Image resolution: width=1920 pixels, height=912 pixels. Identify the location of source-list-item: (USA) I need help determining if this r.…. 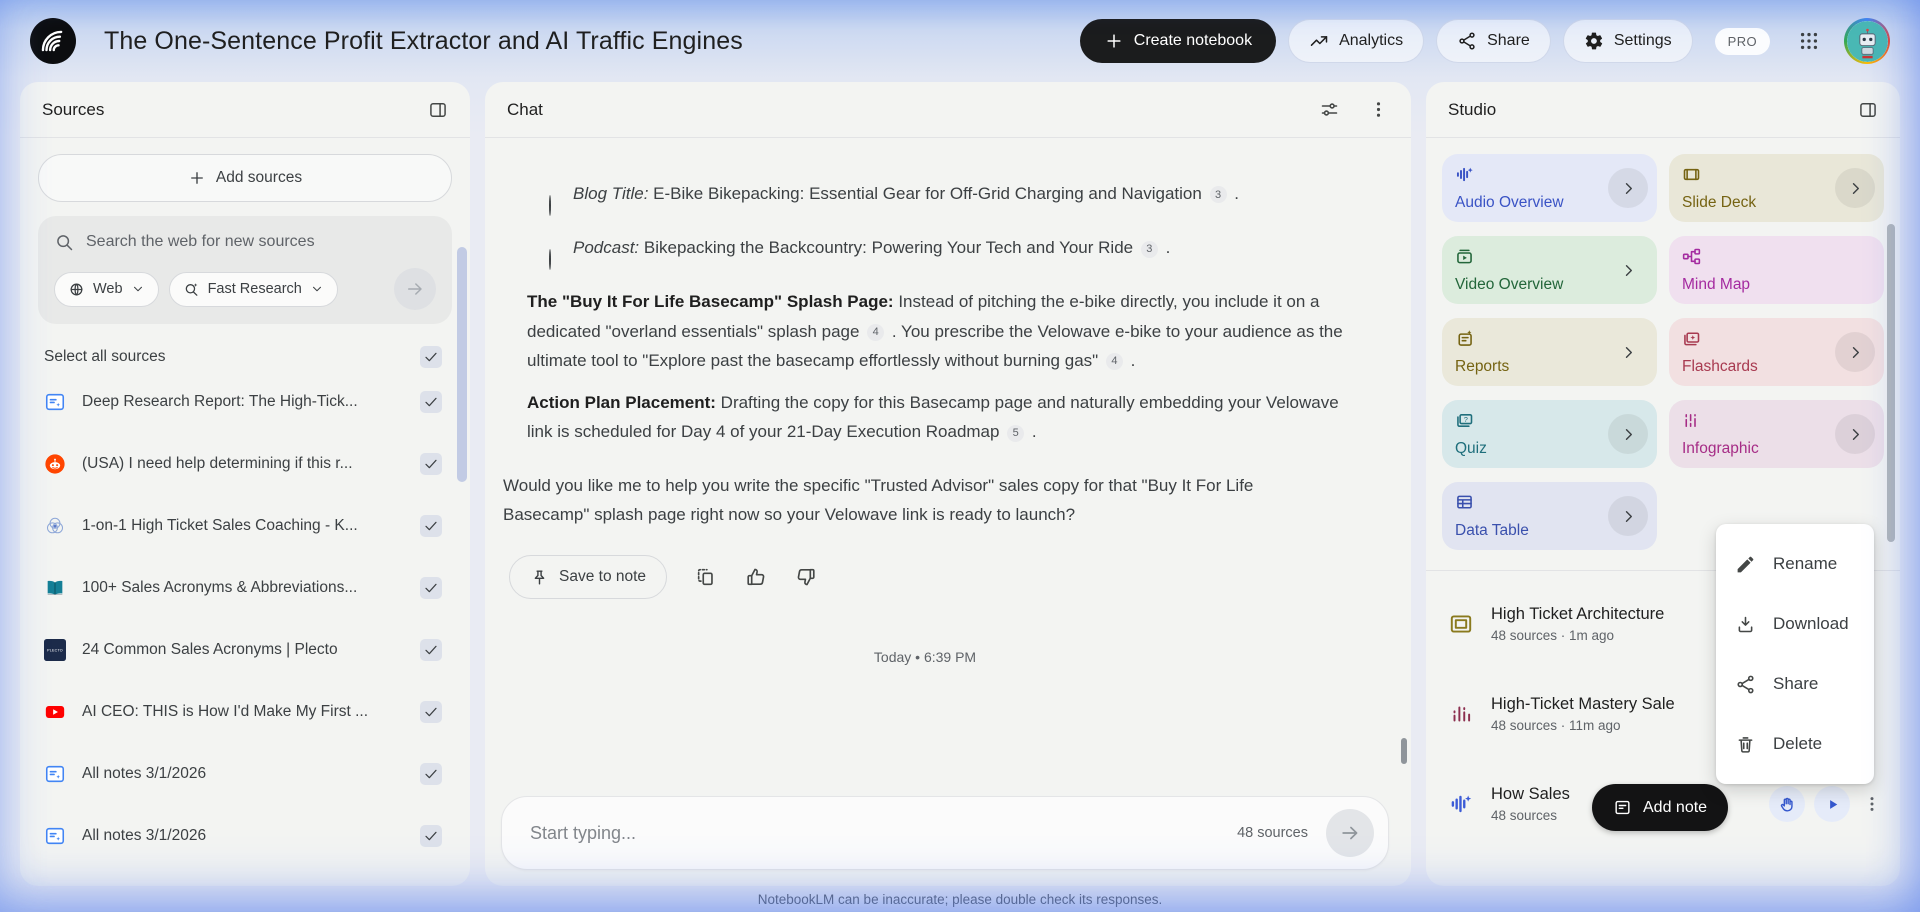
(245, 464).